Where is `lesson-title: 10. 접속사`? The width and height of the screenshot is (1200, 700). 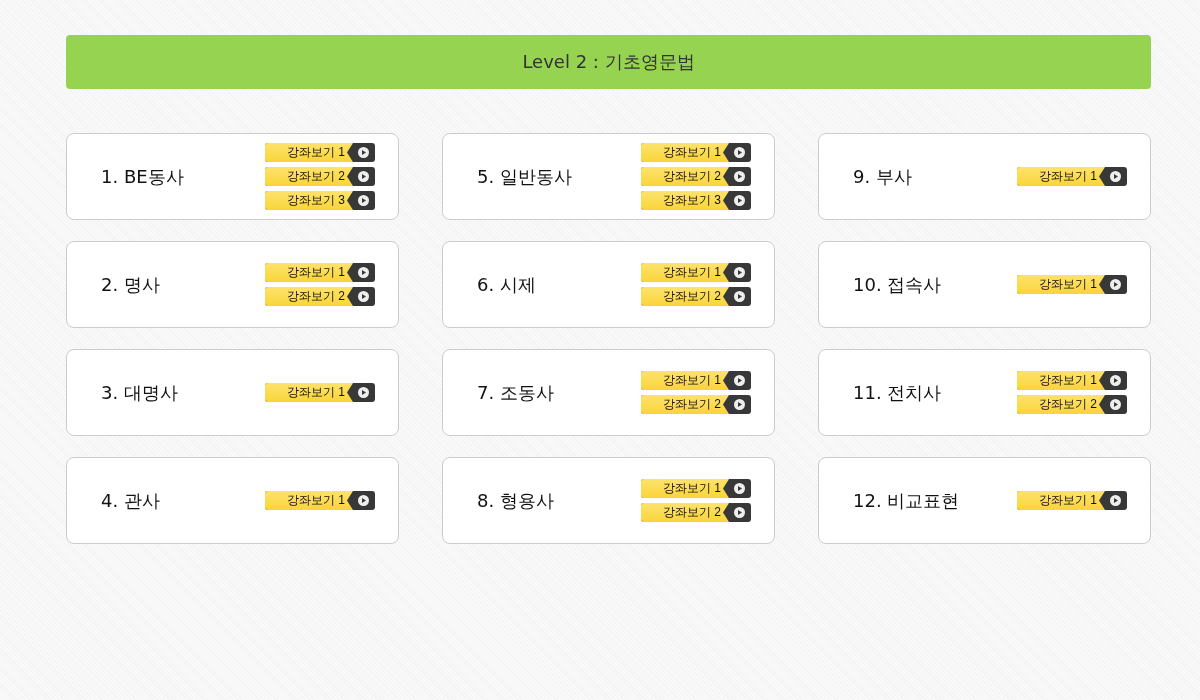
lesson-title: 10. 접속사 is located at coordinates (897, 284).